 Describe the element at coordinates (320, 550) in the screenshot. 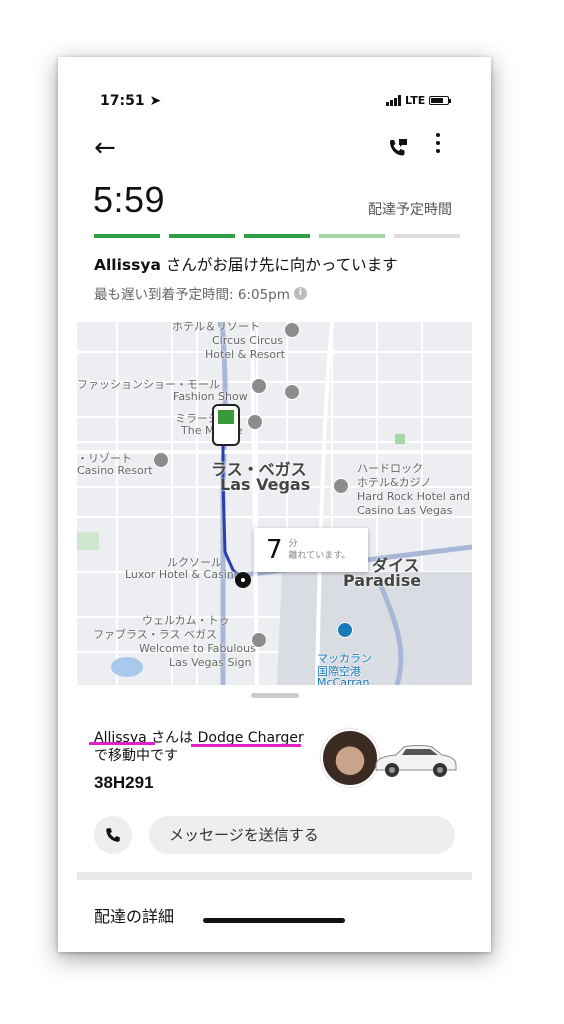

I see `eta-unit: 分 離れています。` at that location.